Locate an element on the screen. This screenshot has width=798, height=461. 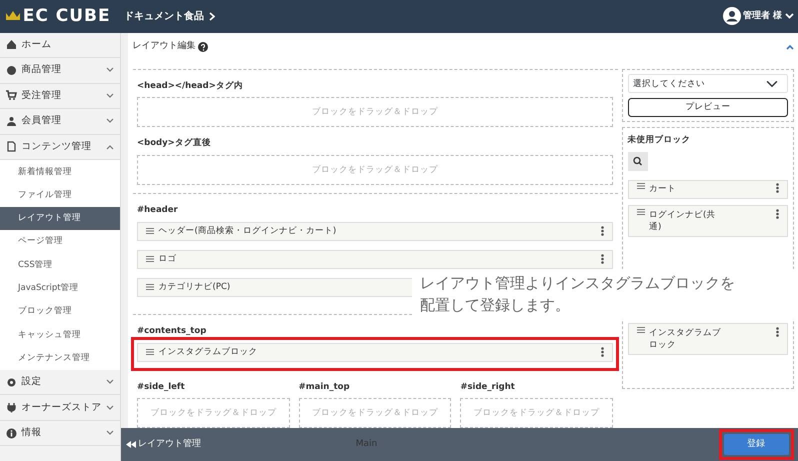
section-label: <body>タグ直後 is located at coordinates (174, 143).